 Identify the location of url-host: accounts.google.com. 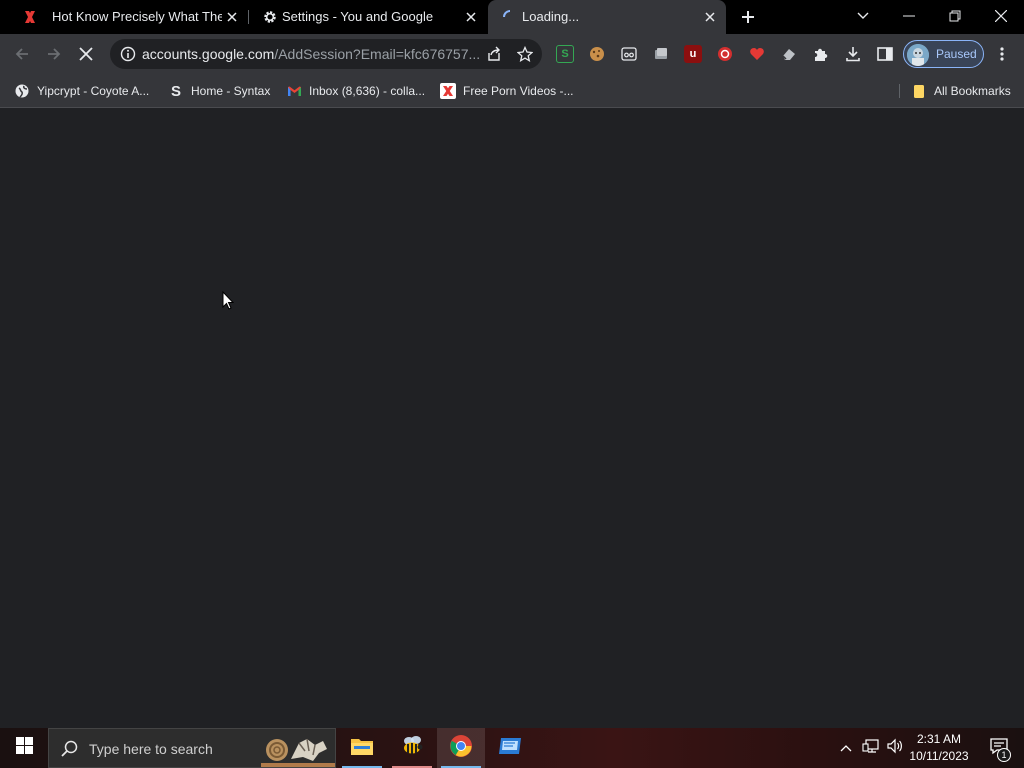
(208, 54).